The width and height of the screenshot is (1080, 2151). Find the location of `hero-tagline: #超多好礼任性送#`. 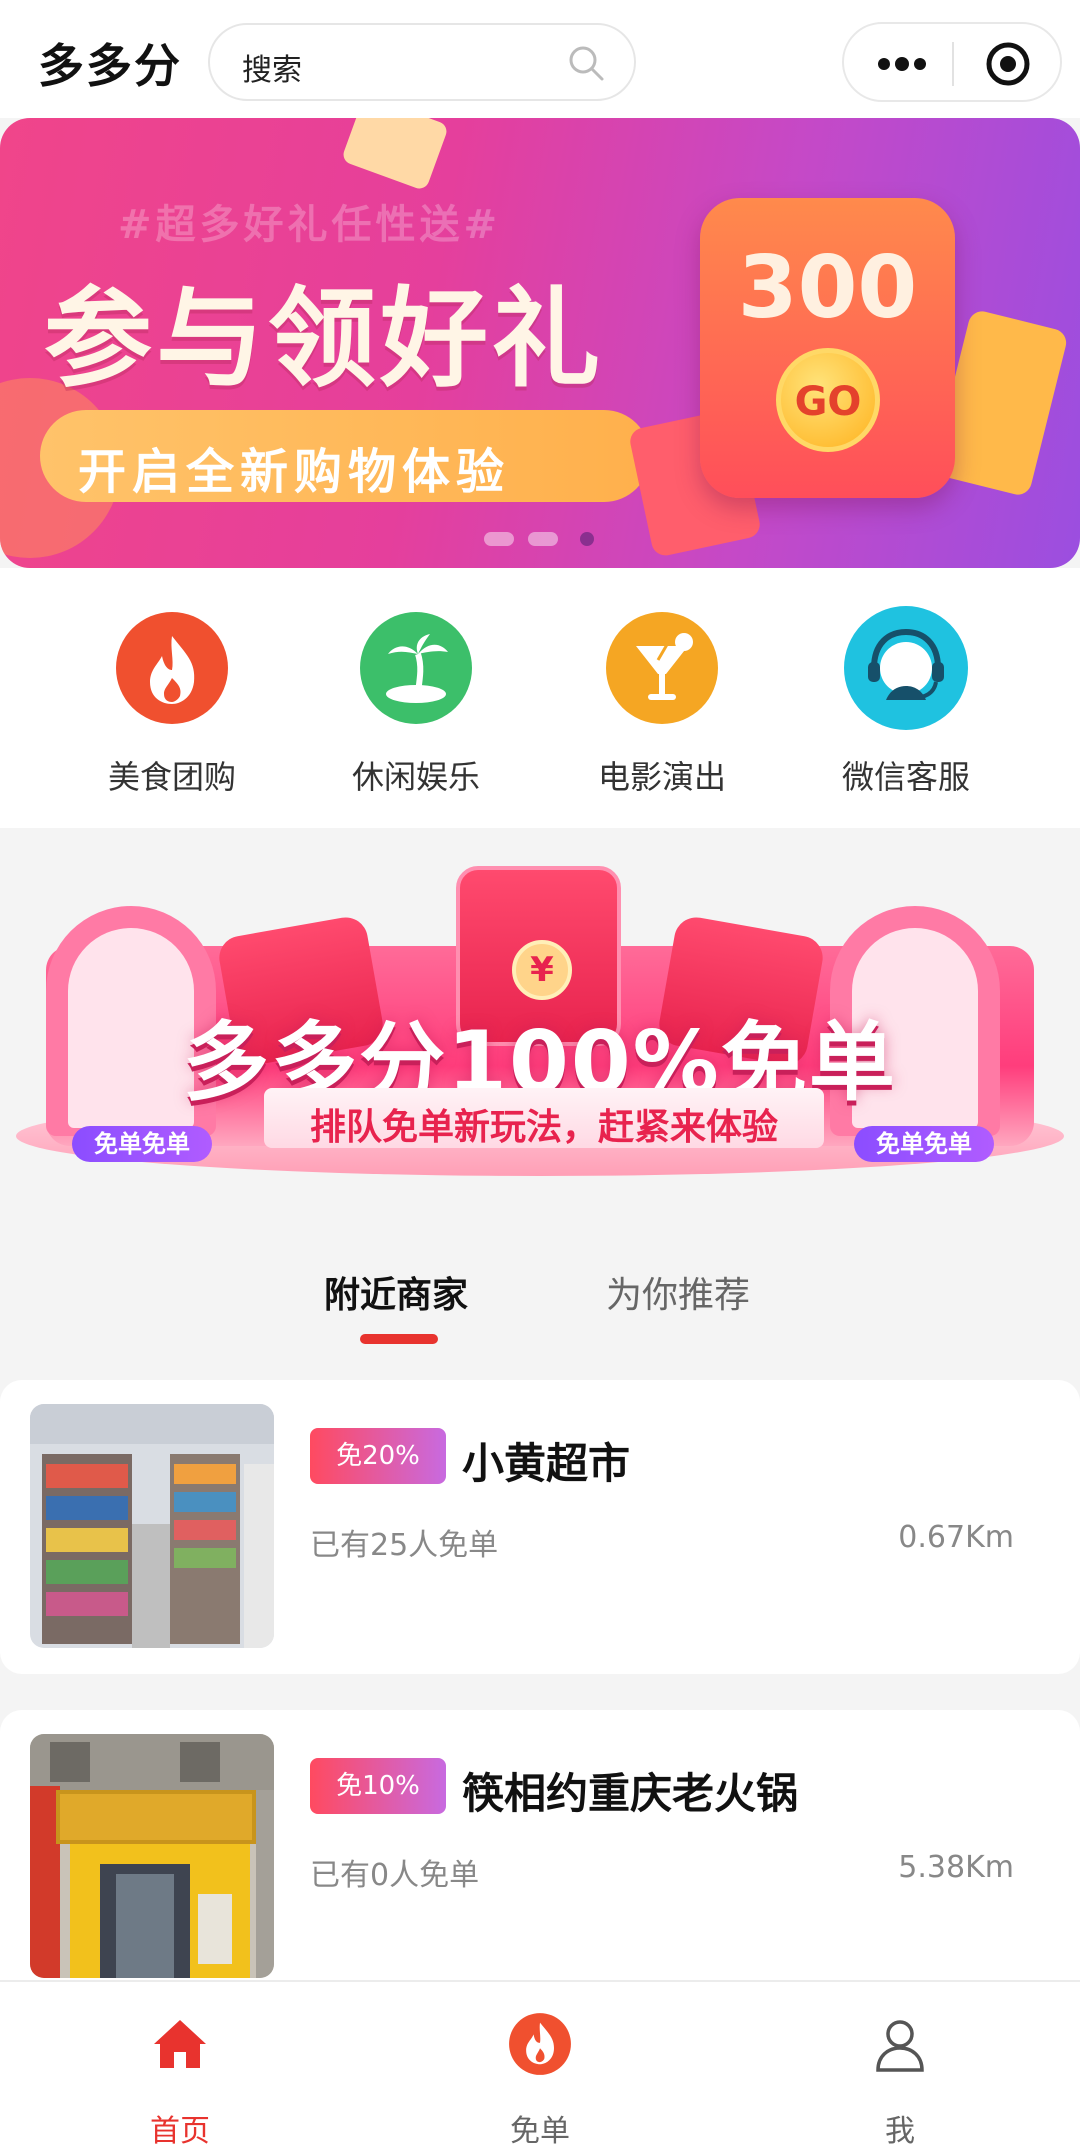

hero-tagline: #超多好礼任性送# is located at coordinates (310, 225).